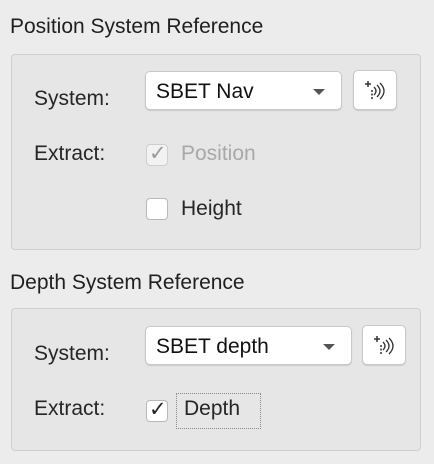 The height and width of the screenshot is (464, 434). I want to click on position-checkbox: ✓, so click(157, 154).